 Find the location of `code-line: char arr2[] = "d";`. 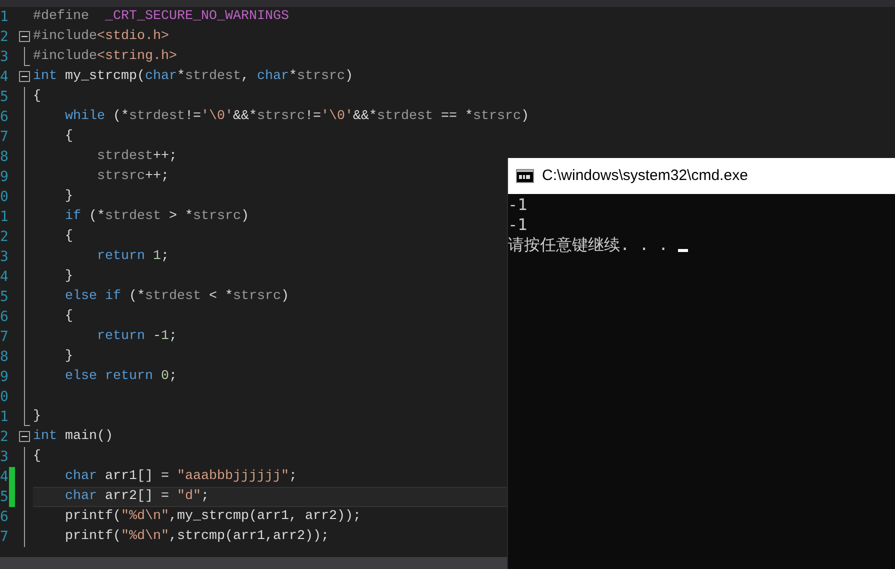

code-line: char arr2[] = "d"; is located at coordinates (137, 497).